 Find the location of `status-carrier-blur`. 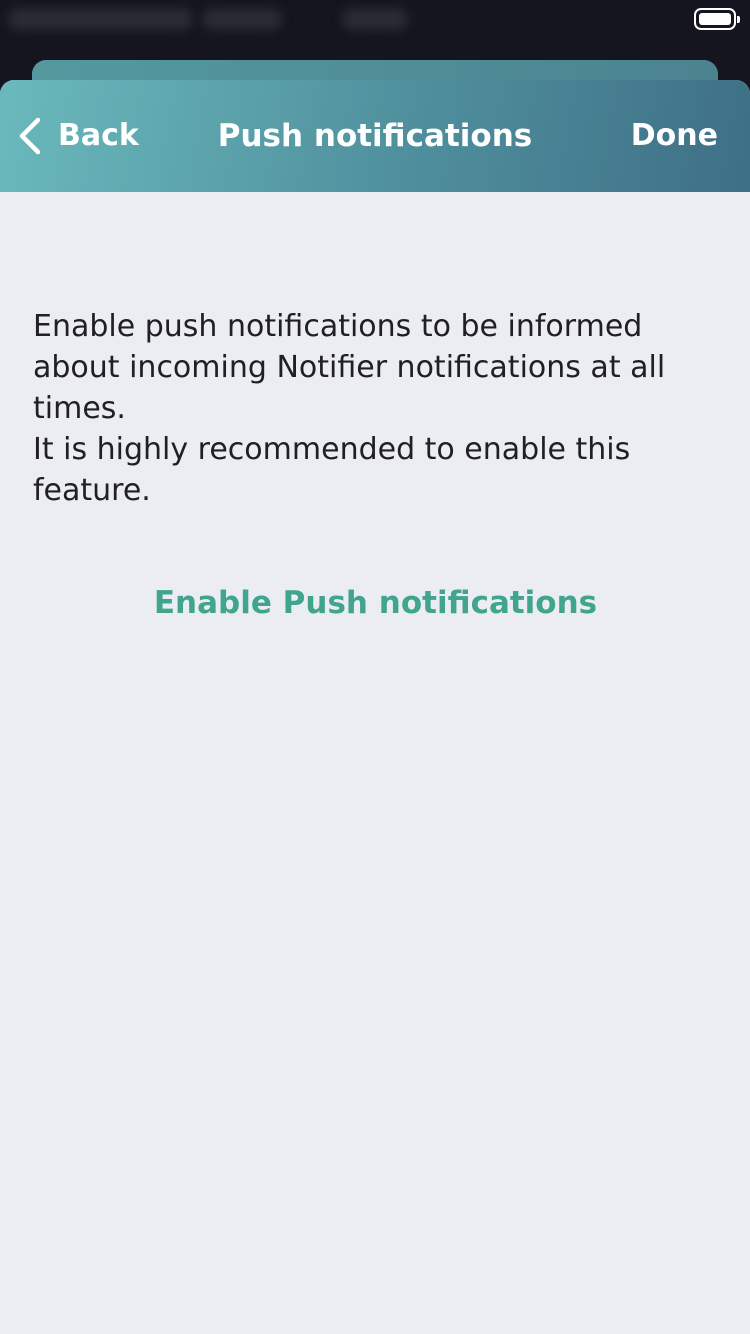

status-carrier-blur is located at coordinates (100, 19).